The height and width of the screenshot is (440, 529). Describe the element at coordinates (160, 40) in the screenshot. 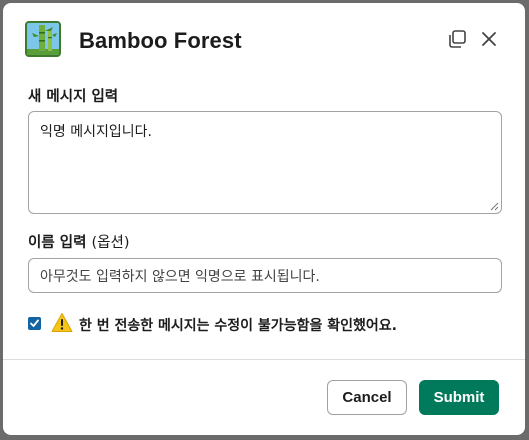

I see `modal-title: Bamboo Forest` at that location.